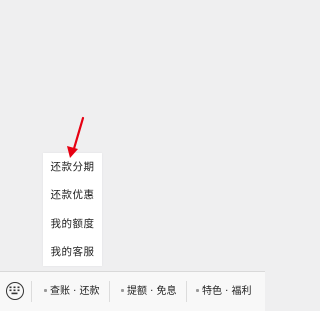  I want to click on keyboard-icon, so click(14, 290).